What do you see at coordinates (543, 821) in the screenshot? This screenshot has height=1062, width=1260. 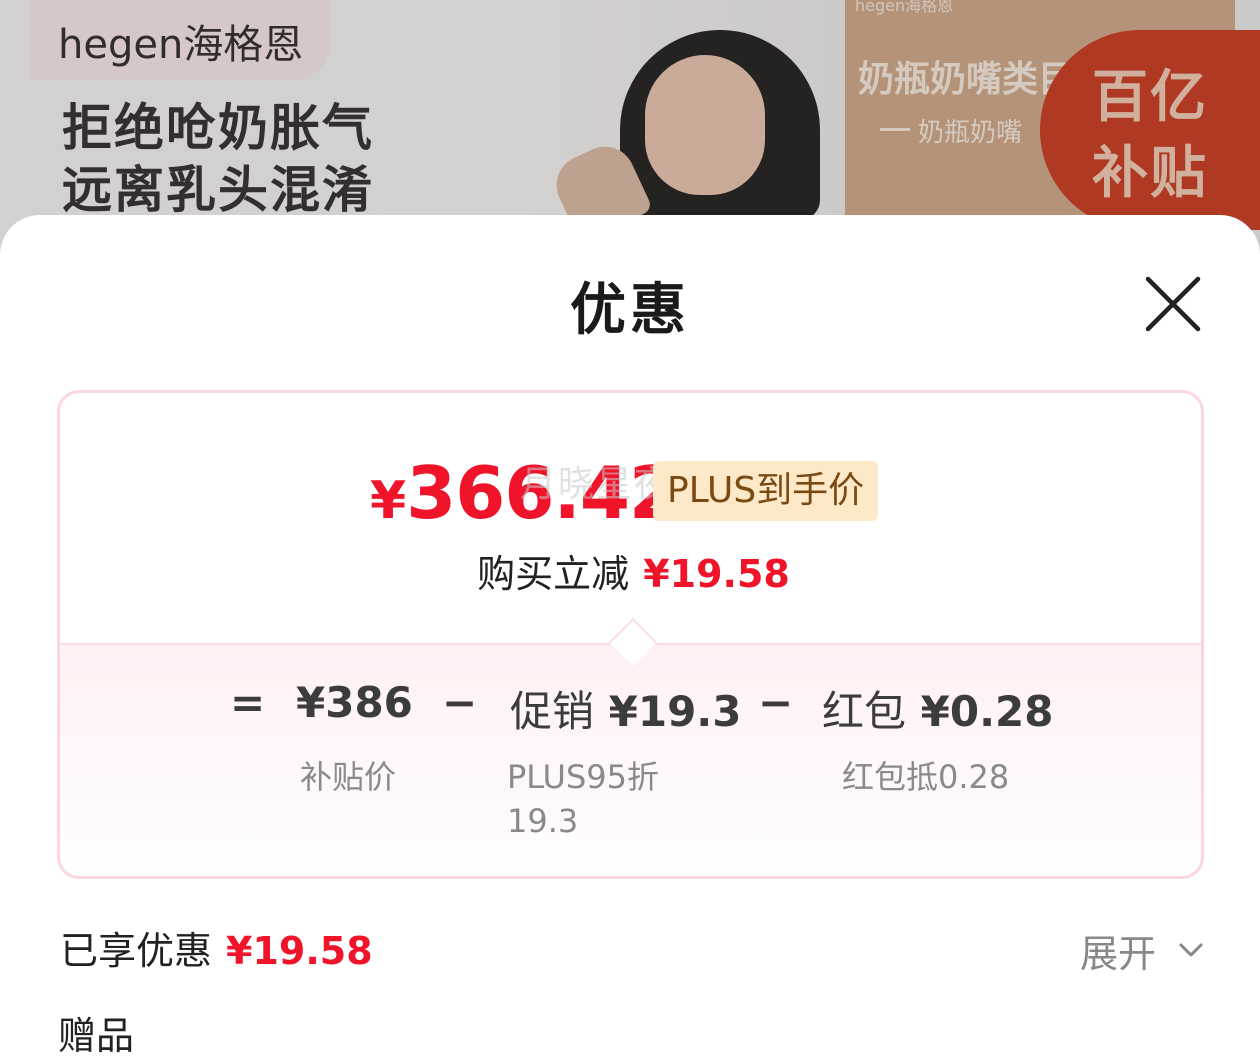 I see `promo-caption-line2: 19.3` at bounding box center [543, 821].